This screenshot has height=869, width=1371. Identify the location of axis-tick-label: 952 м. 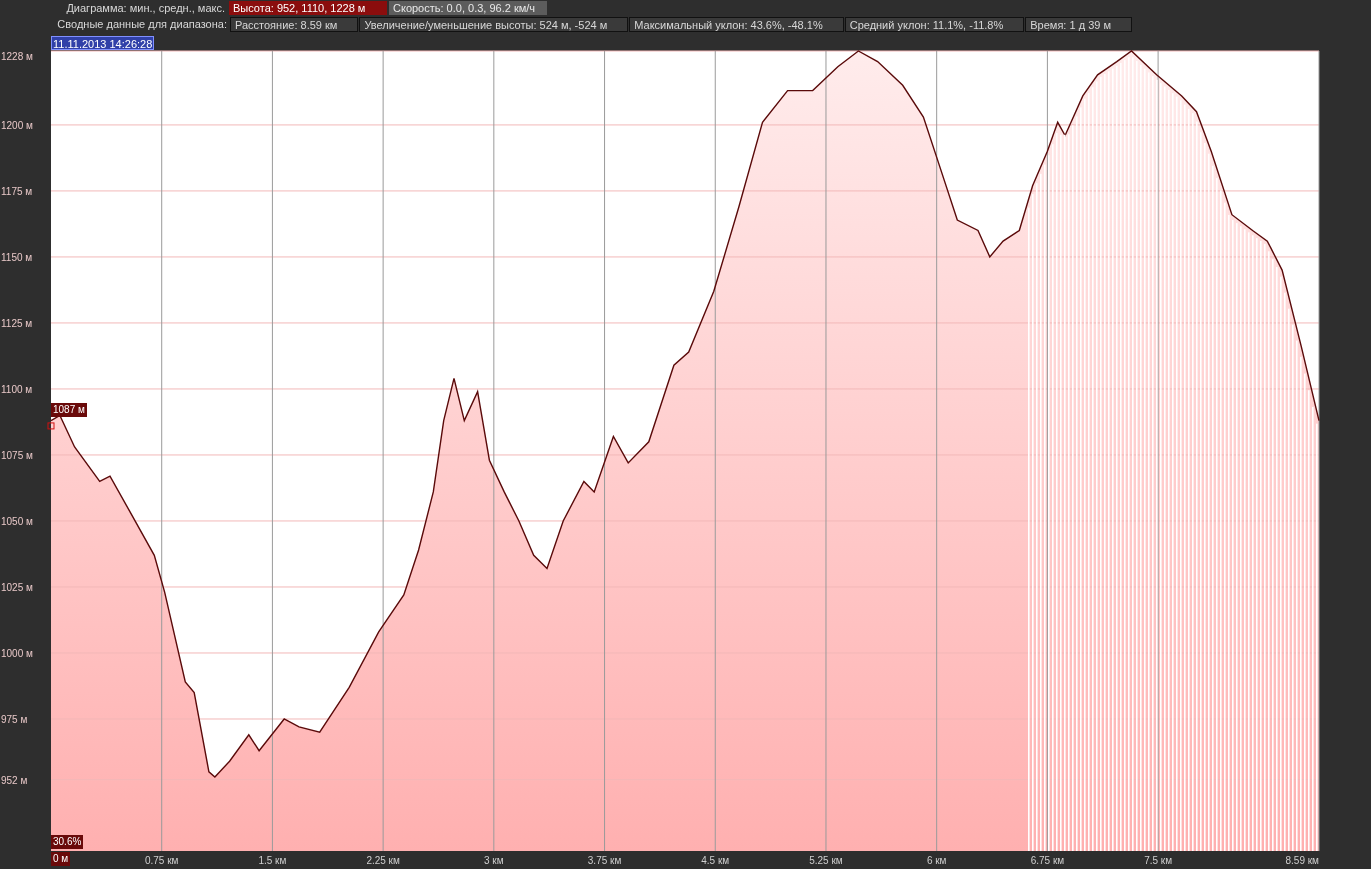
(14, 780).